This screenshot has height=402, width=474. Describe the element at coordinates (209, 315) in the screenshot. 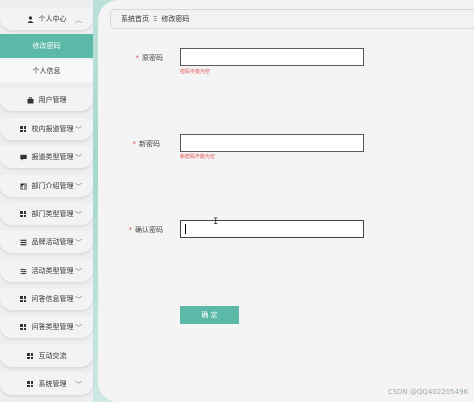

I see `submit-button: 确 定` at that location.